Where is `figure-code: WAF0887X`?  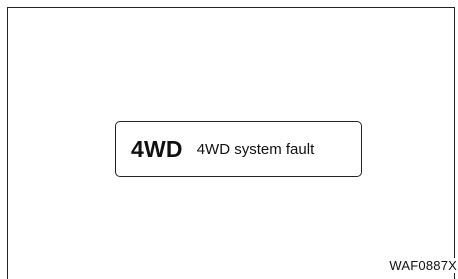
figure-code: WAF0887X is located at coordinates (422, 265).